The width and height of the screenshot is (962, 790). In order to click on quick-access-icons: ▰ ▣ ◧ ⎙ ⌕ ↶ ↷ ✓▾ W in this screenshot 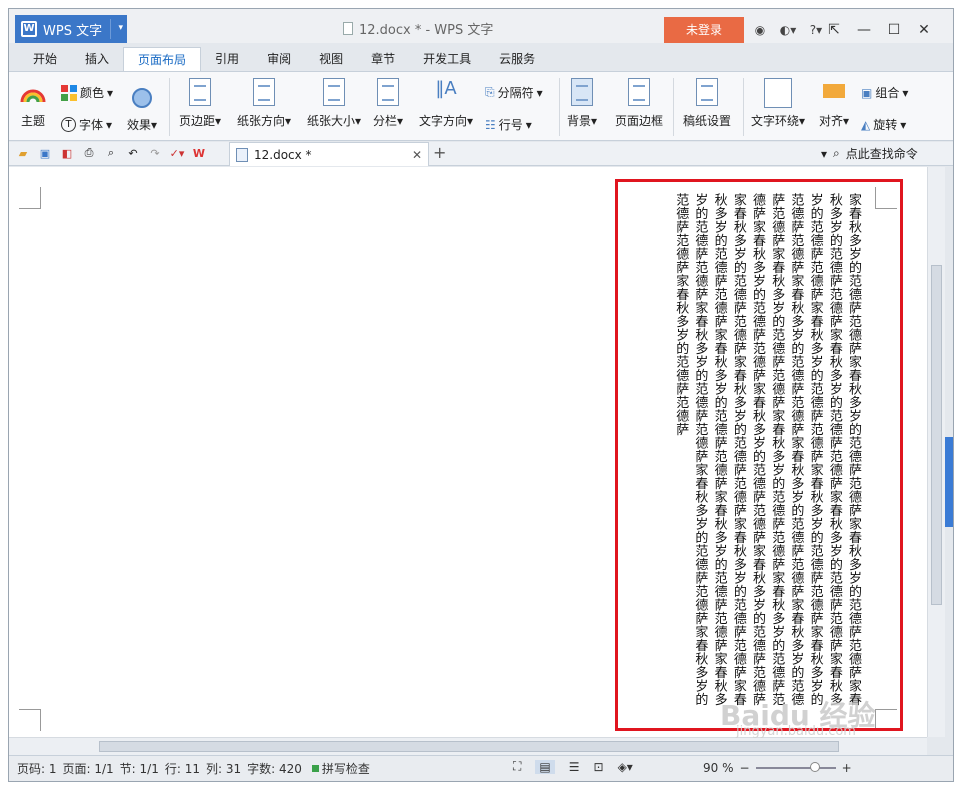, I will do `click(111, 153)`.